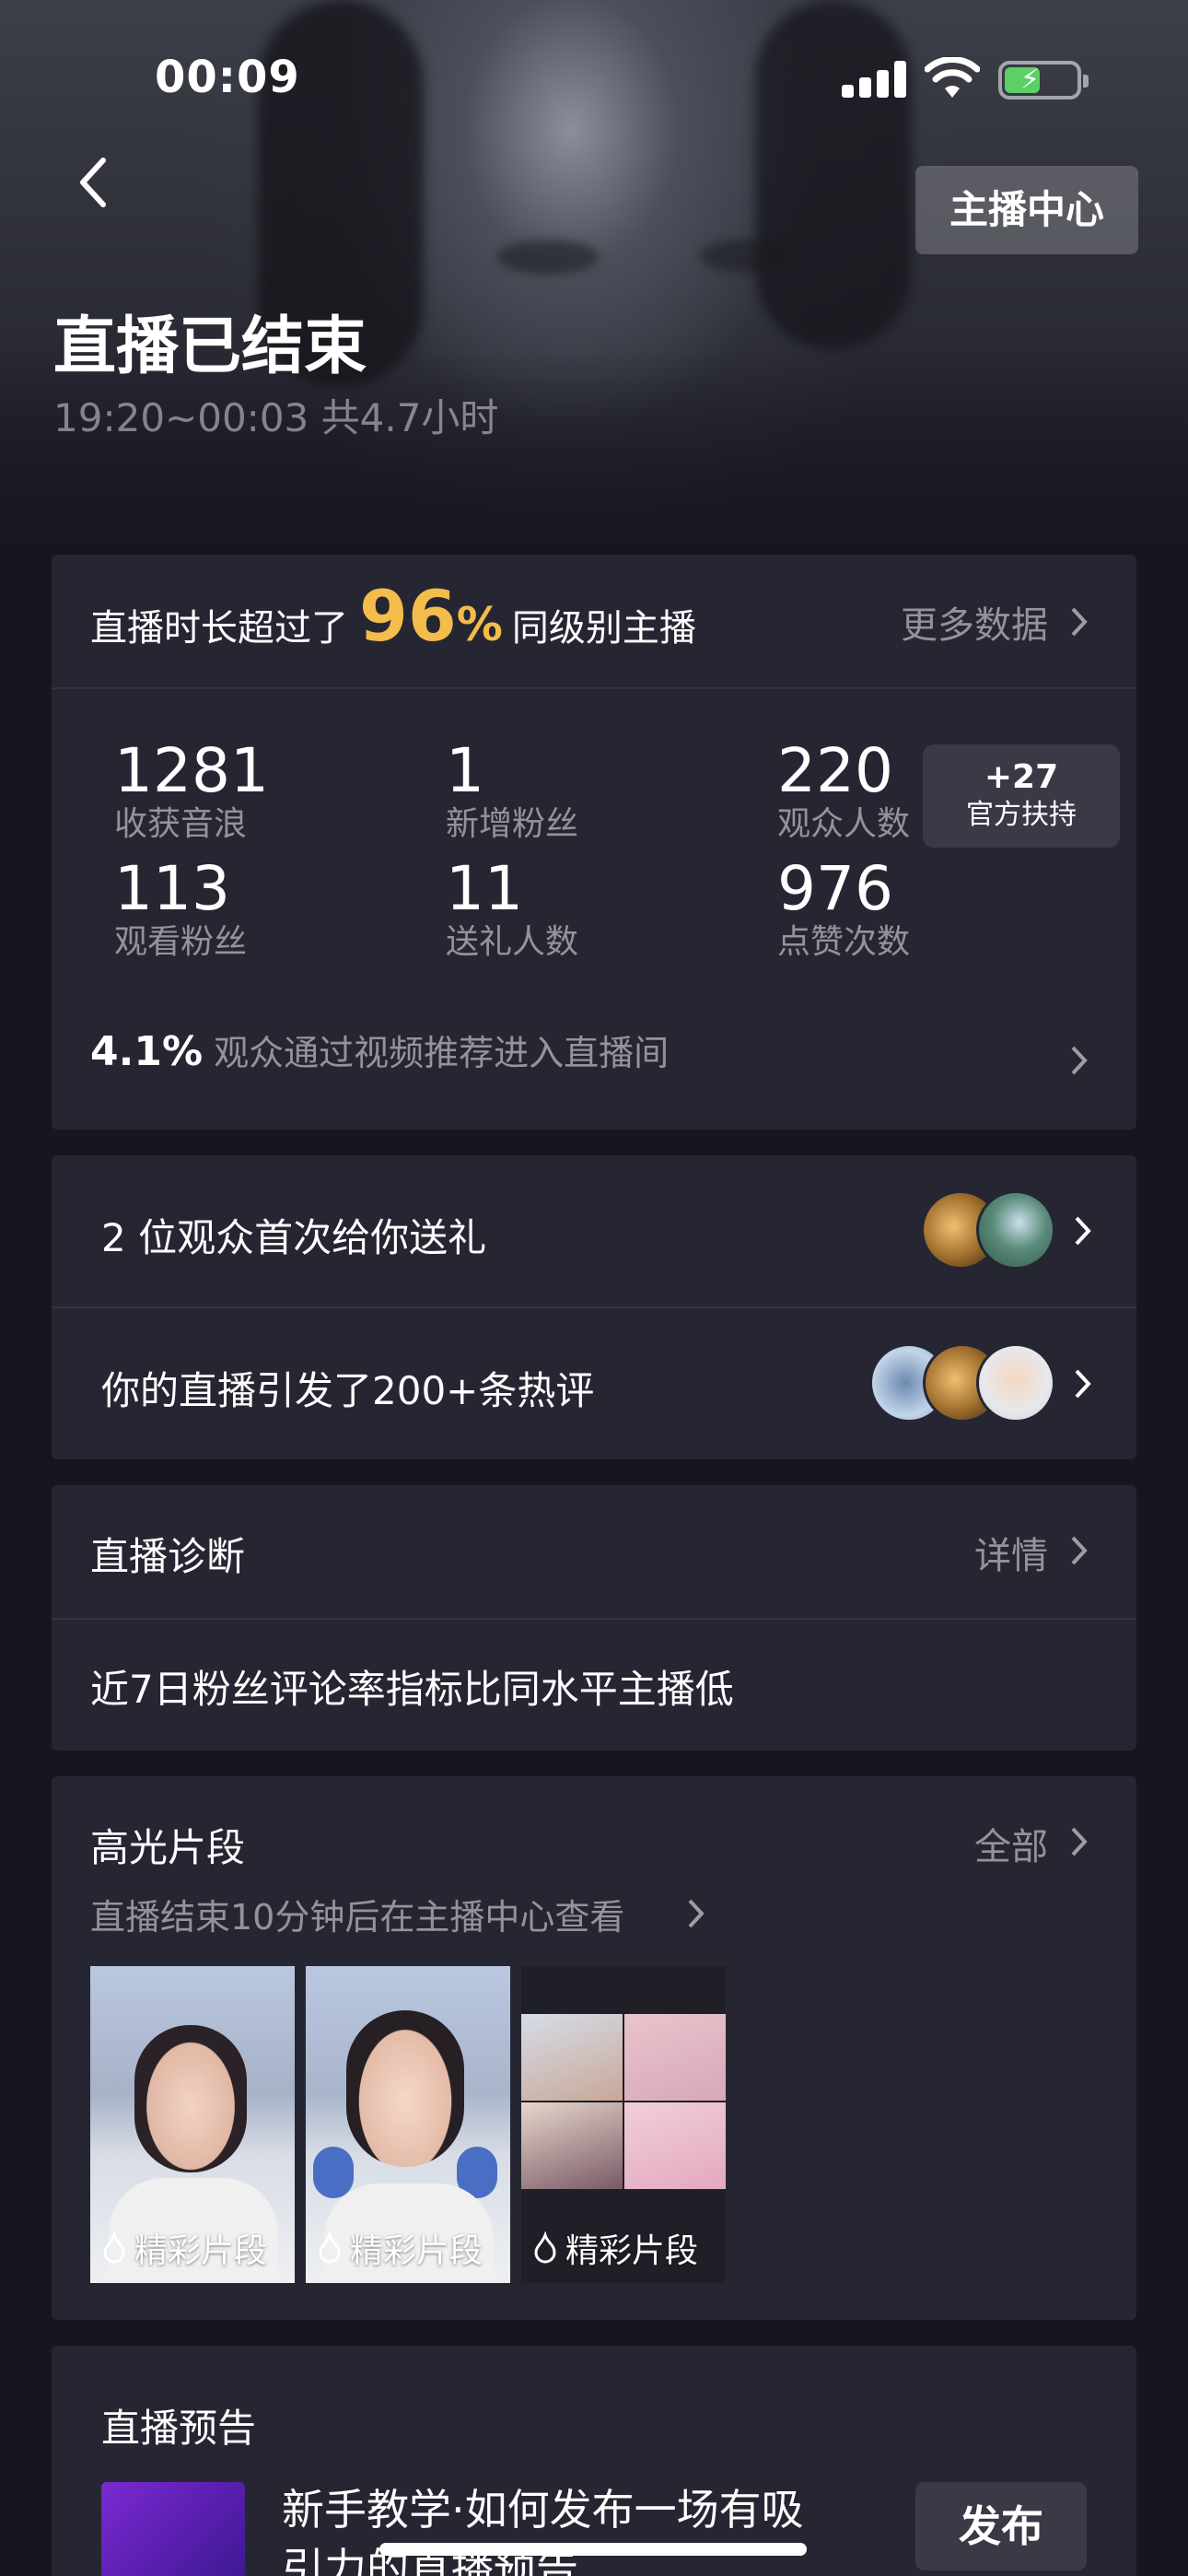  What do you see at coordinates (974, 622) in the screenshot?
I see `more-data-link: 更多数据` at bounding box center [974, 622].